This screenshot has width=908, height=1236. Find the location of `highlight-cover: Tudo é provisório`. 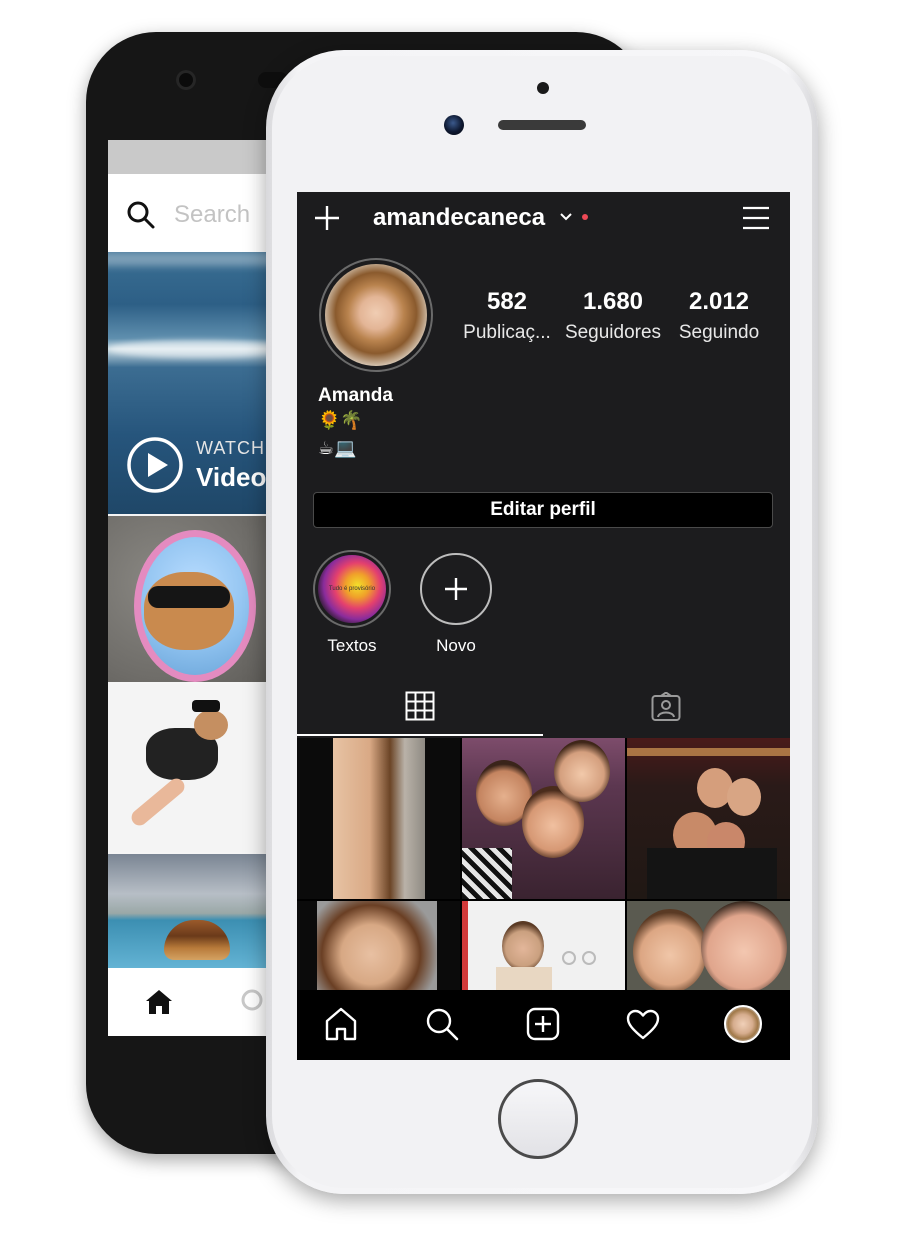

highlight-cover: Tudo é provisório is located at coordinates (352, 589).